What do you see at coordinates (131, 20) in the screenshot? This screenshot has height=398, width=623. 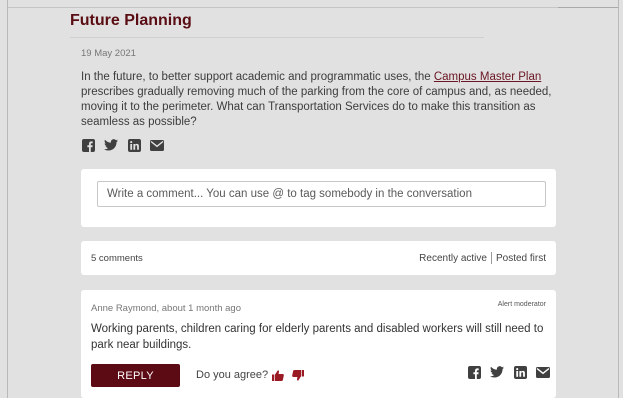 I see `page-title: Future Planning` at bounding box center [131, 20].